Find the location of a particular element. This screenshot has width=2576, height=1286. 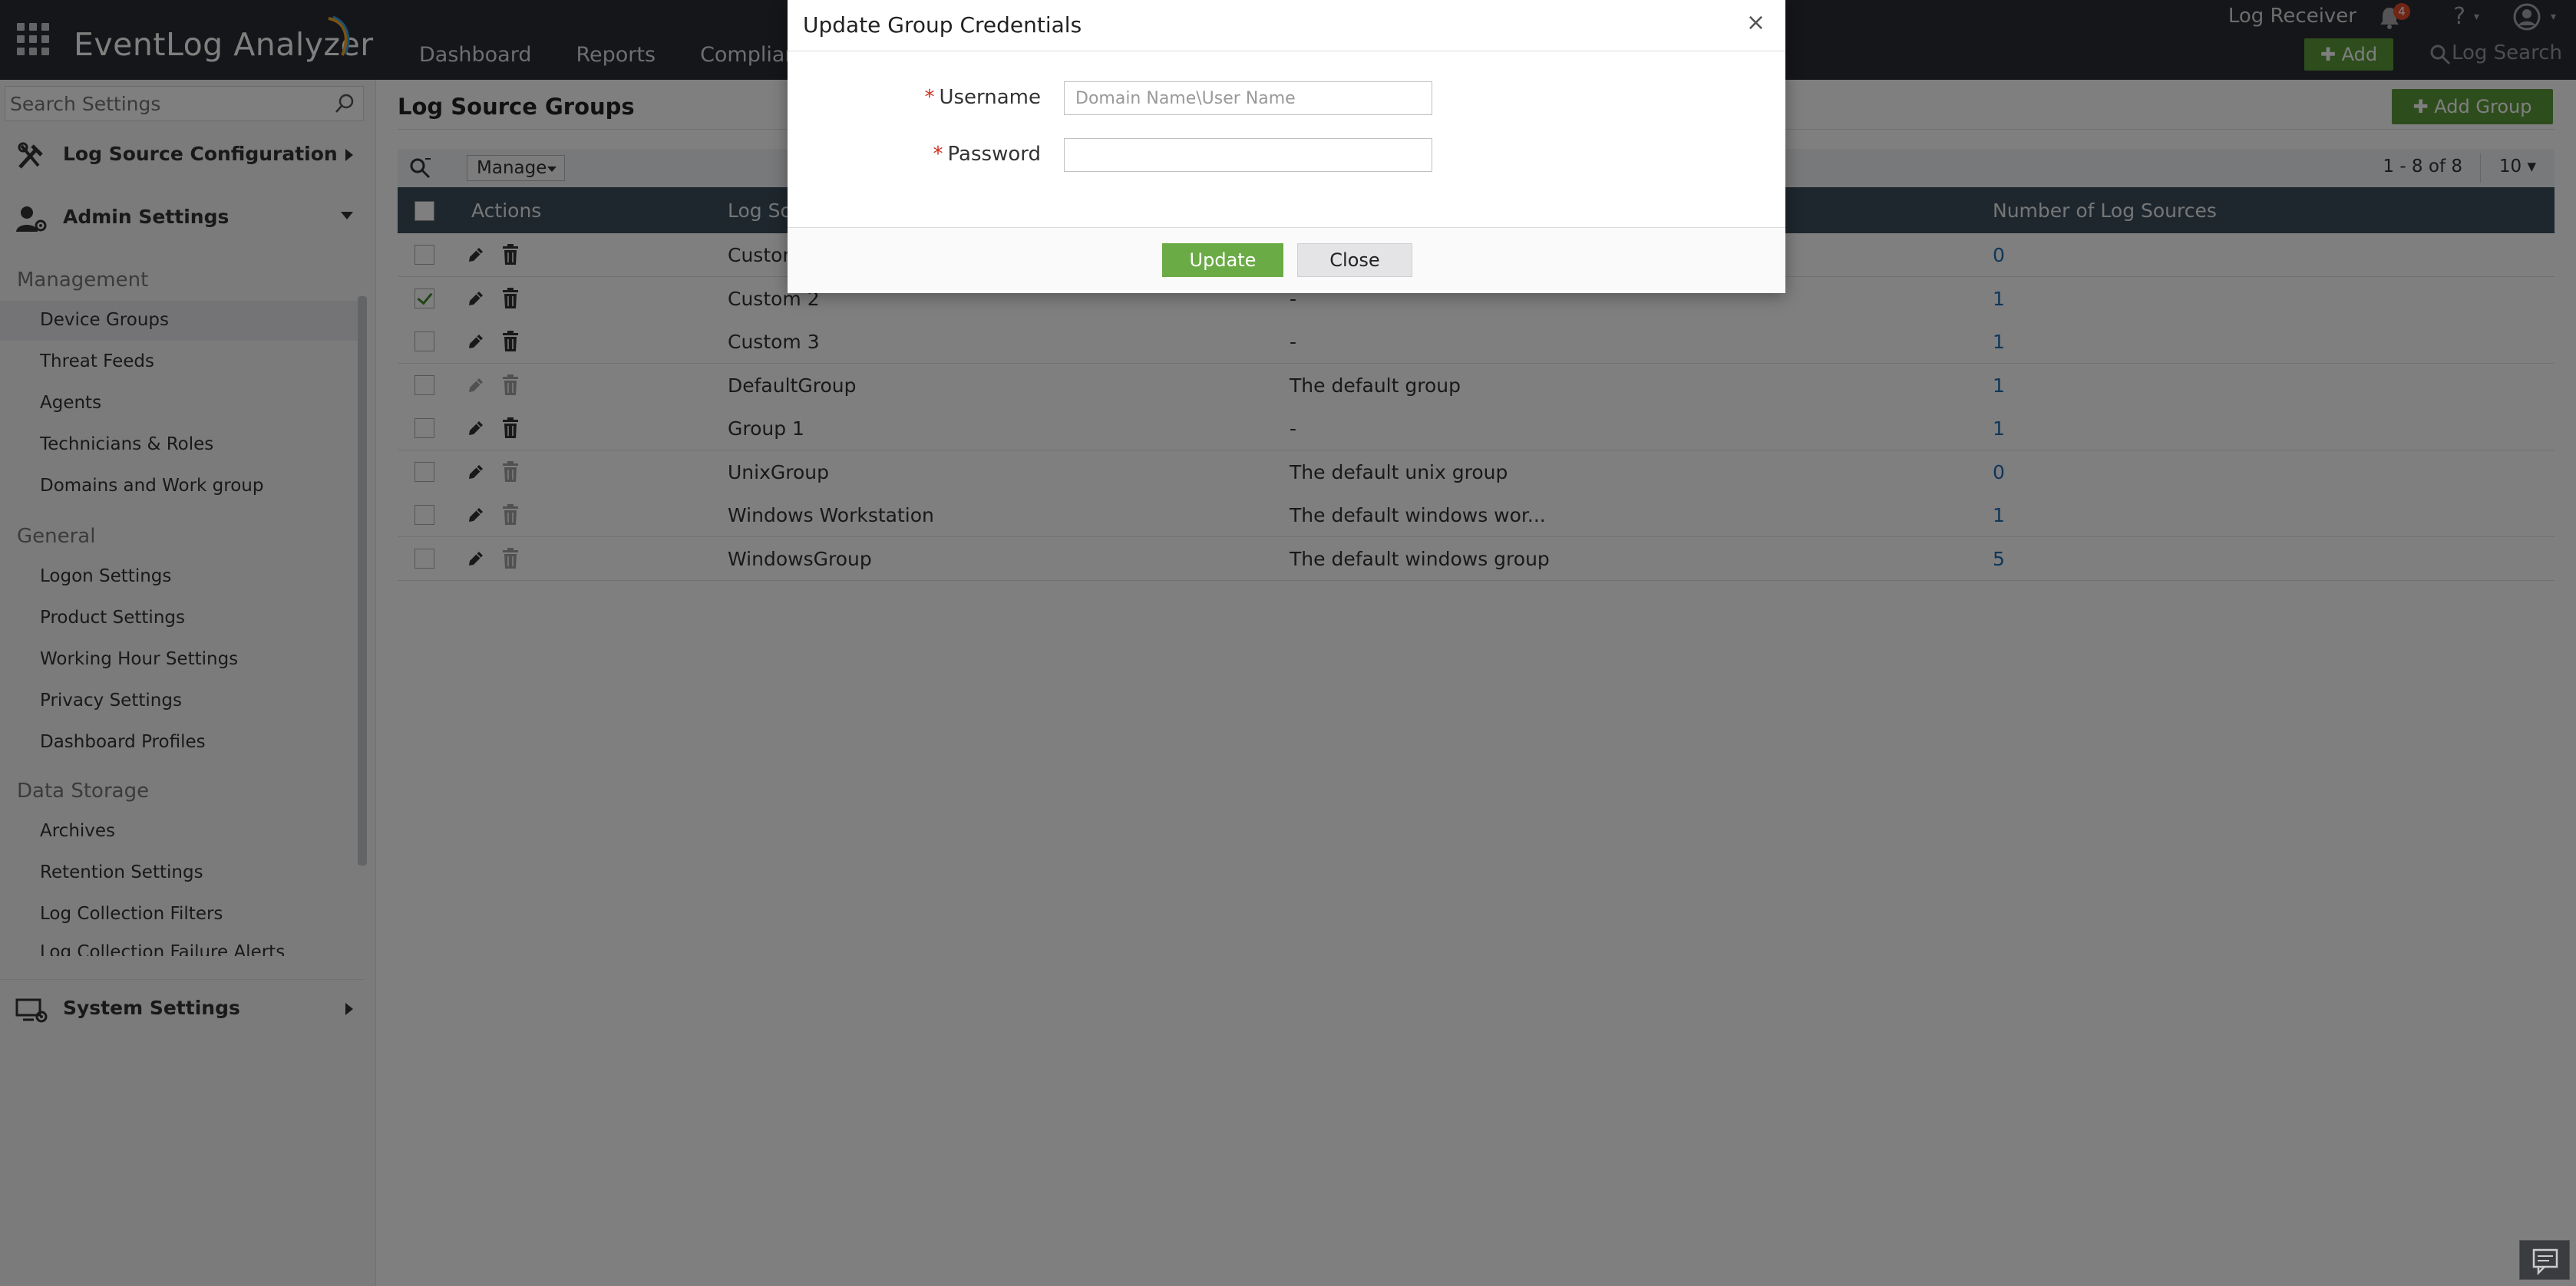

update-button: Update is located at coordinates (1222, 260).